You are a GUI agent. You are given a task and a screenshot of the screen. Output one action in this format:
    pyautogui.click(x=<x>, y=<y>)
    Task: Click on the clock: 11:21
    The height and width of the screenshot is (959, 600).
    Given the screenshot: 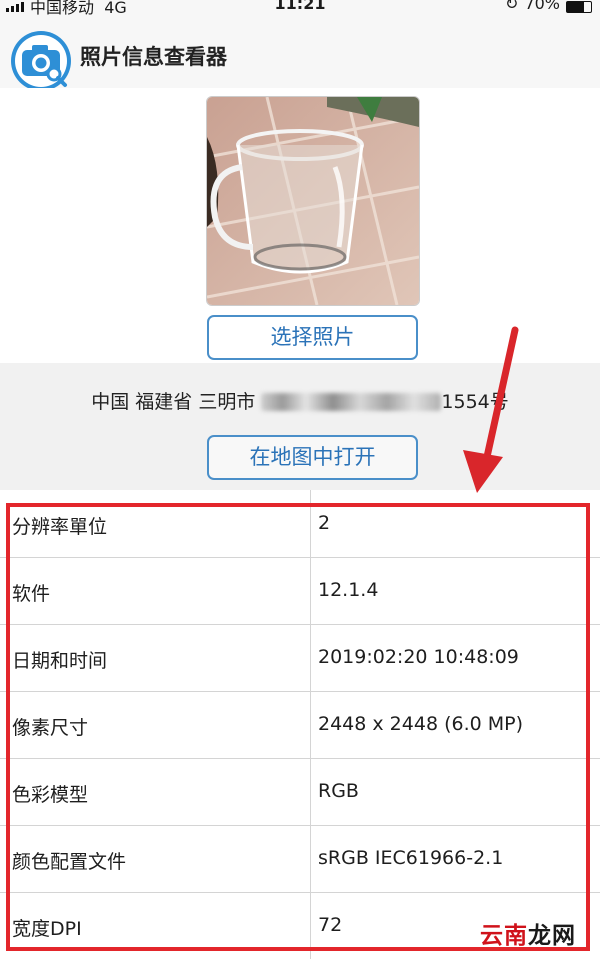 What is the action you would take?
    pyautogui.click(x=300, y=6)
    